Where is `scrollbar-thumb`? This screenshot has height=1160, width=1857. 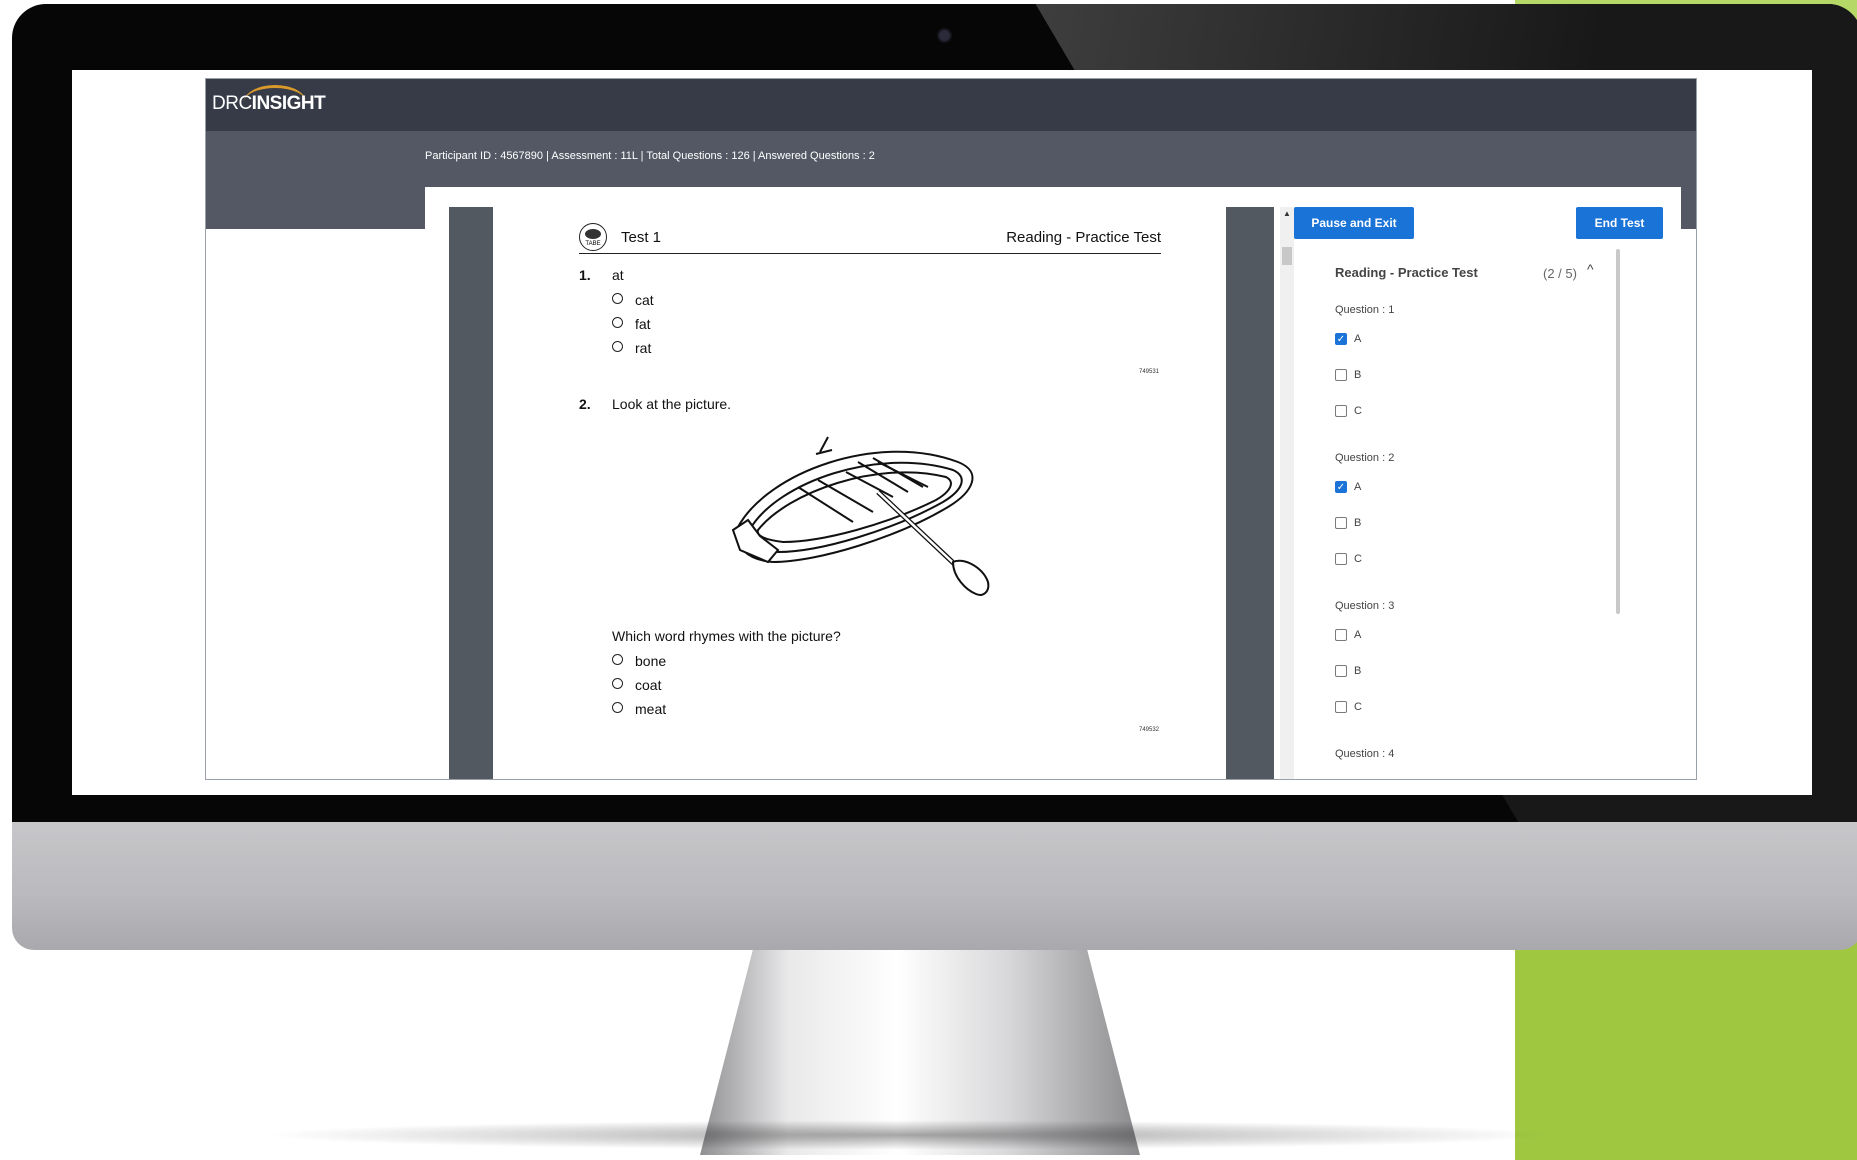 scrollbar-thumb is located at coordinates (1287, 256).